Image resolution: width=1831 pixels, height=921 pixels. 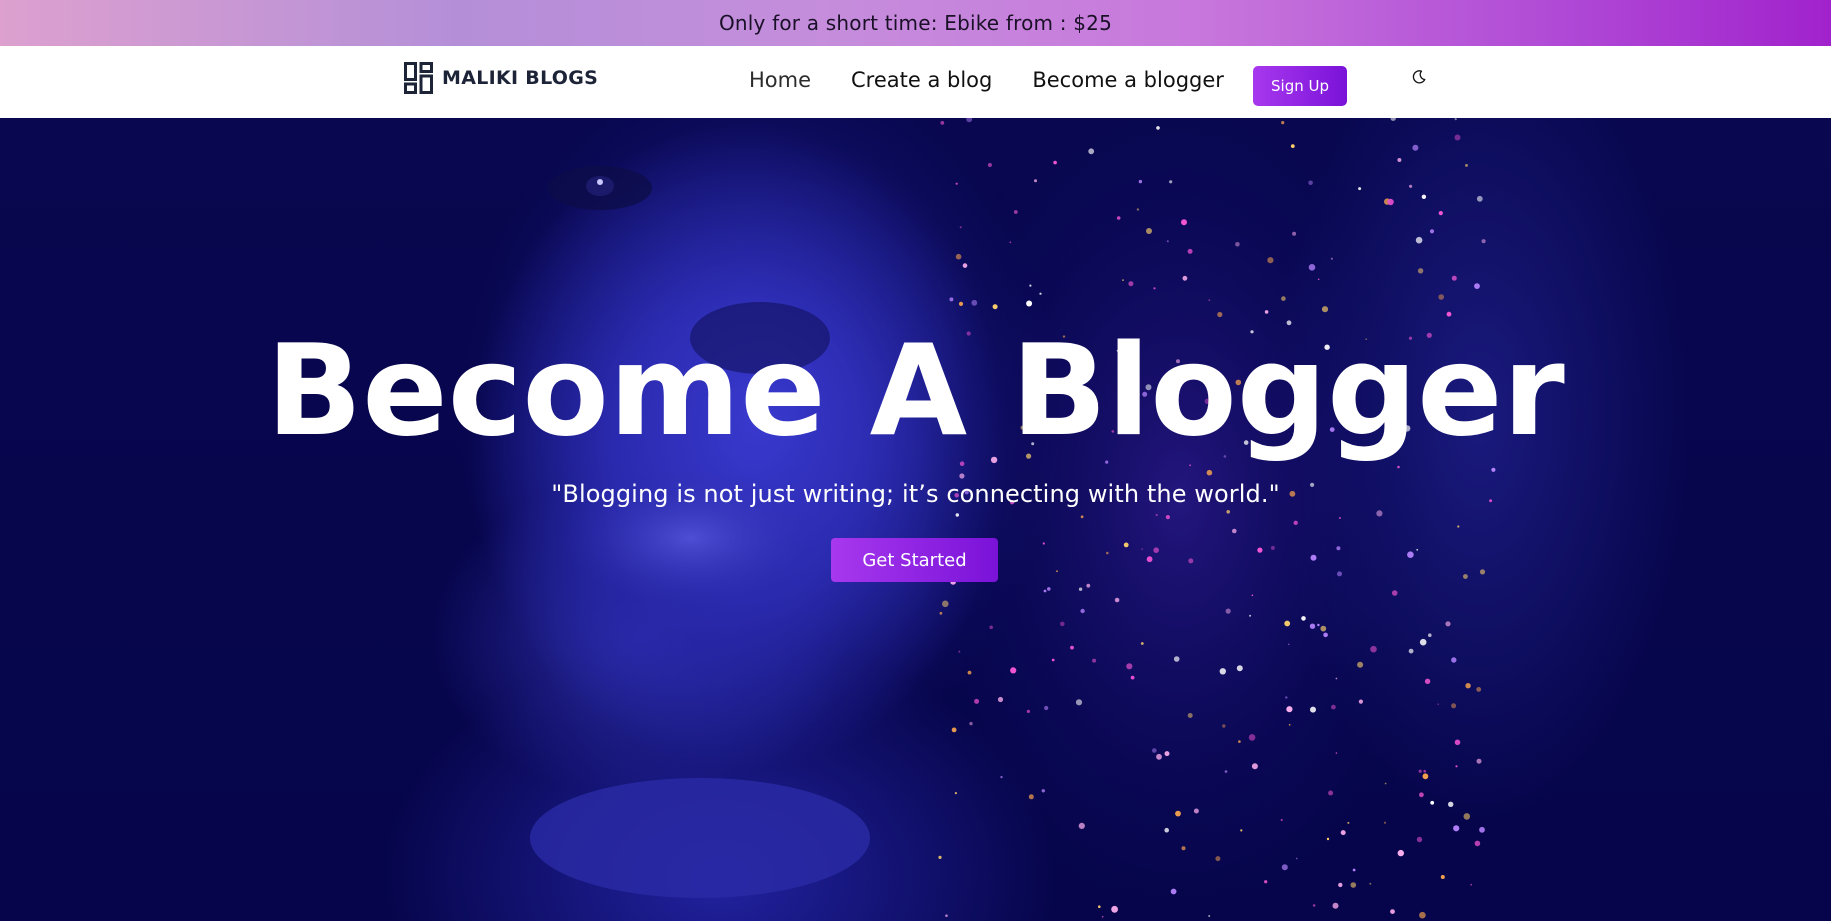 What do you see at coordinates (921, 80) in the screenshot?
I see `nav-link-create-blog: Create a blog` at bounding box center [921, 80].